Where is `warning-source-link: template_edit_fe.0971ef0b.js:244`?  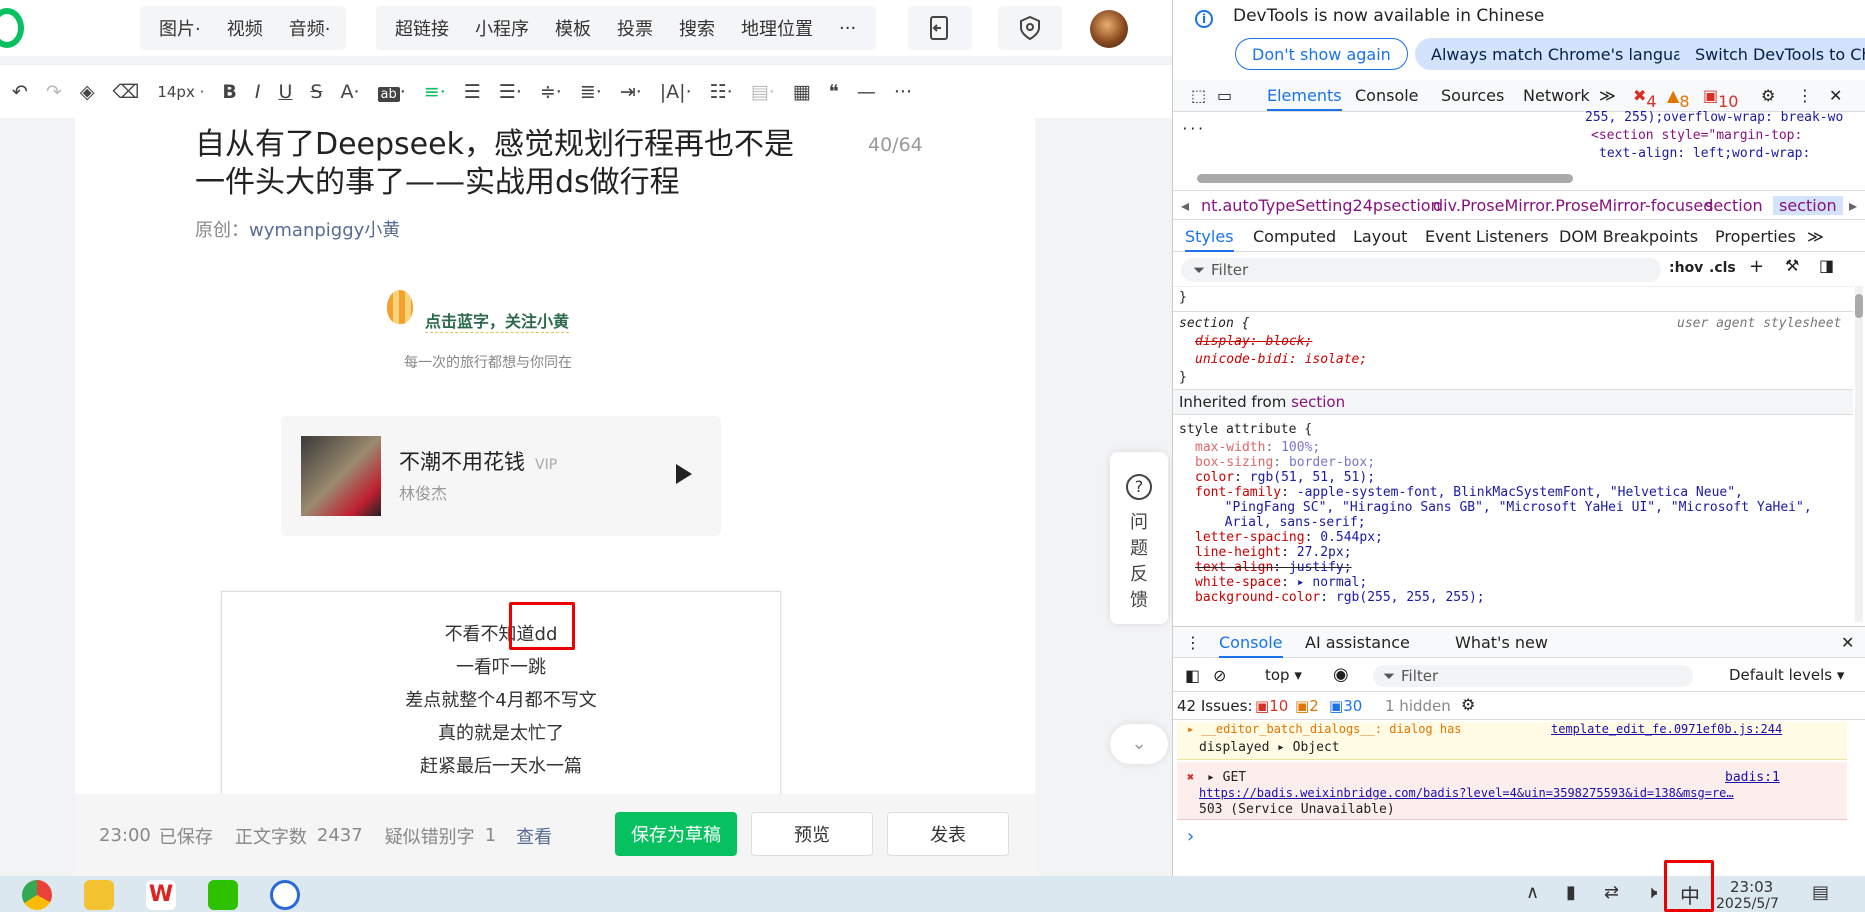 warning-source-link: template_edit_fe.0971ef0b.js:244 is located at coordinates (1666, 729).